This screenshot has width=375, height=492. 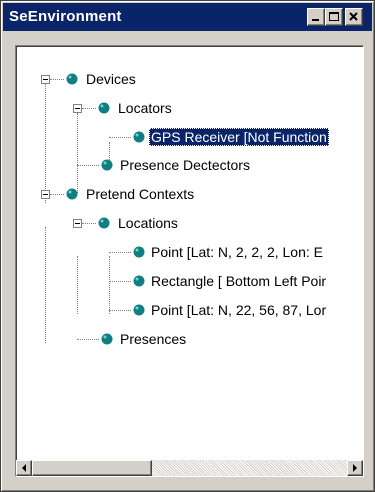 What do you see at coordinates (237, 252) in the screenshot?
I see `tree-item-point-1: Point [Lat: N, 2, 2, 2, Lon: E` at bounding box center [237, 252].